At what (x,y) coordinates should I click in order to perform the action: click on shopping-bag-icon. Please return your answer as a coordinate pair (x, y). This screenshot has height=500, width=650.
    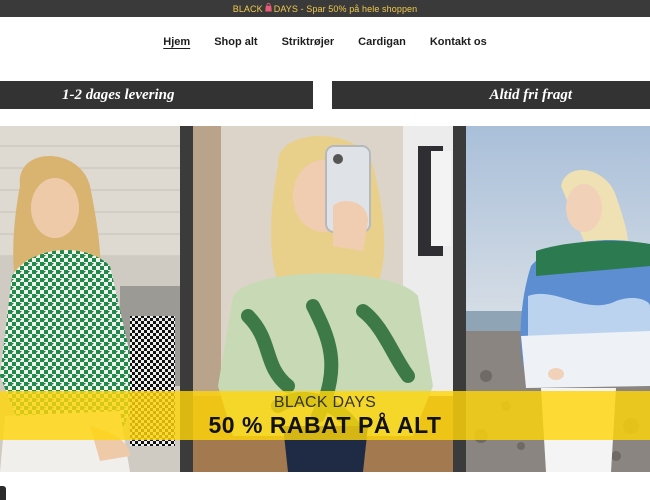
    Looking at the image, I should click on (268, 8).